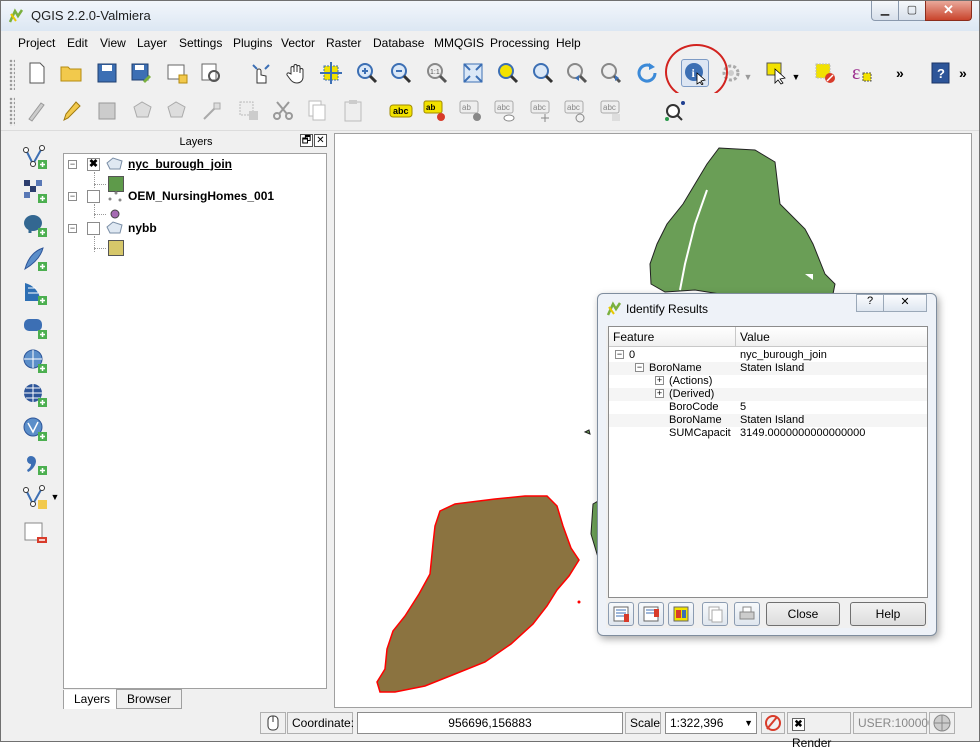 Image resolution: width=980 pixels, height=753 pixels. Describe the element at coordinates (568, 43) in the screenshot. I see `menu-help: Help` at that location.